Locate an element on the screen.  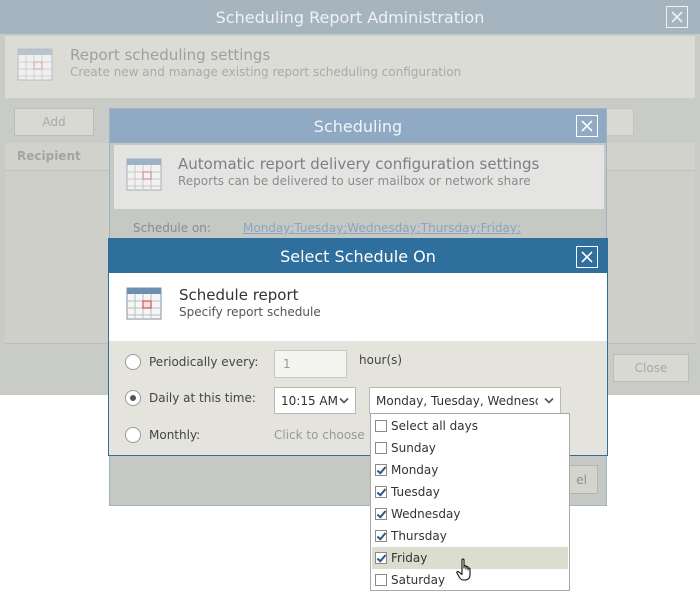
monthly-choose-link: Click to choose is located at coordinates (319, 435).